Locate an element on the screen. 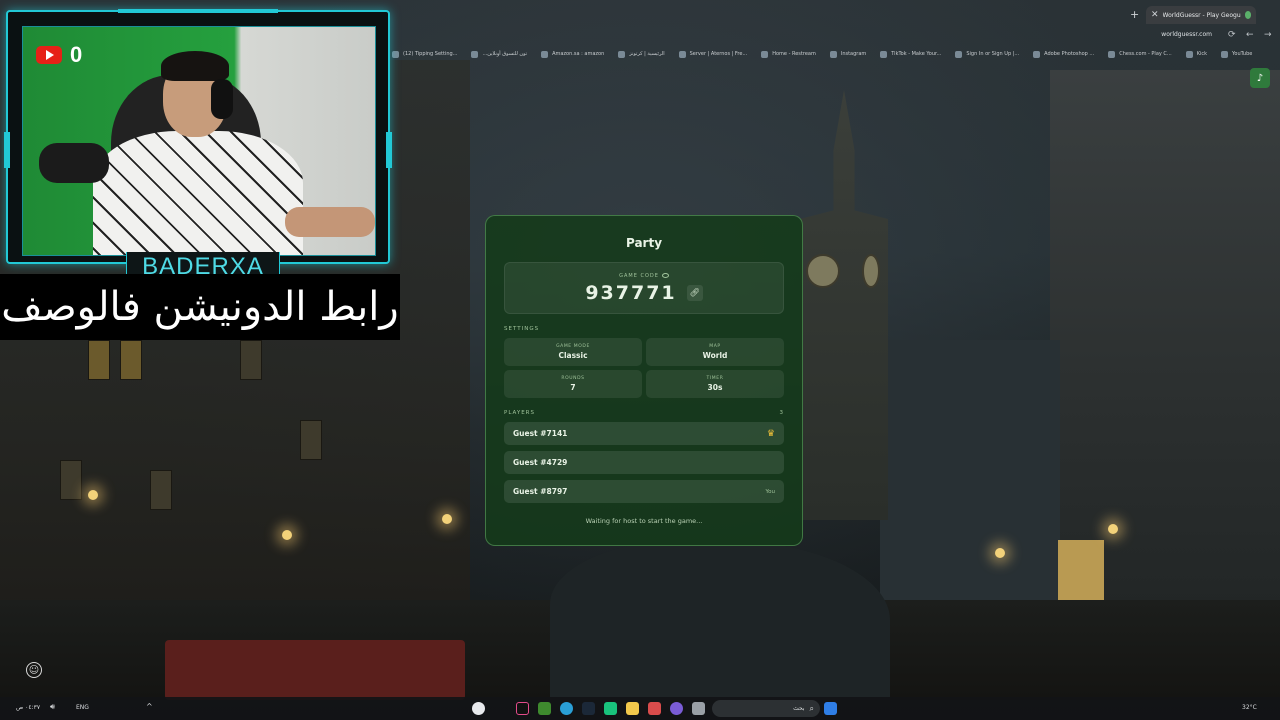 This screenshot has width=1280, height=720. game-code-row: 937771 🔗︎ is located at coordinates (644, 292).